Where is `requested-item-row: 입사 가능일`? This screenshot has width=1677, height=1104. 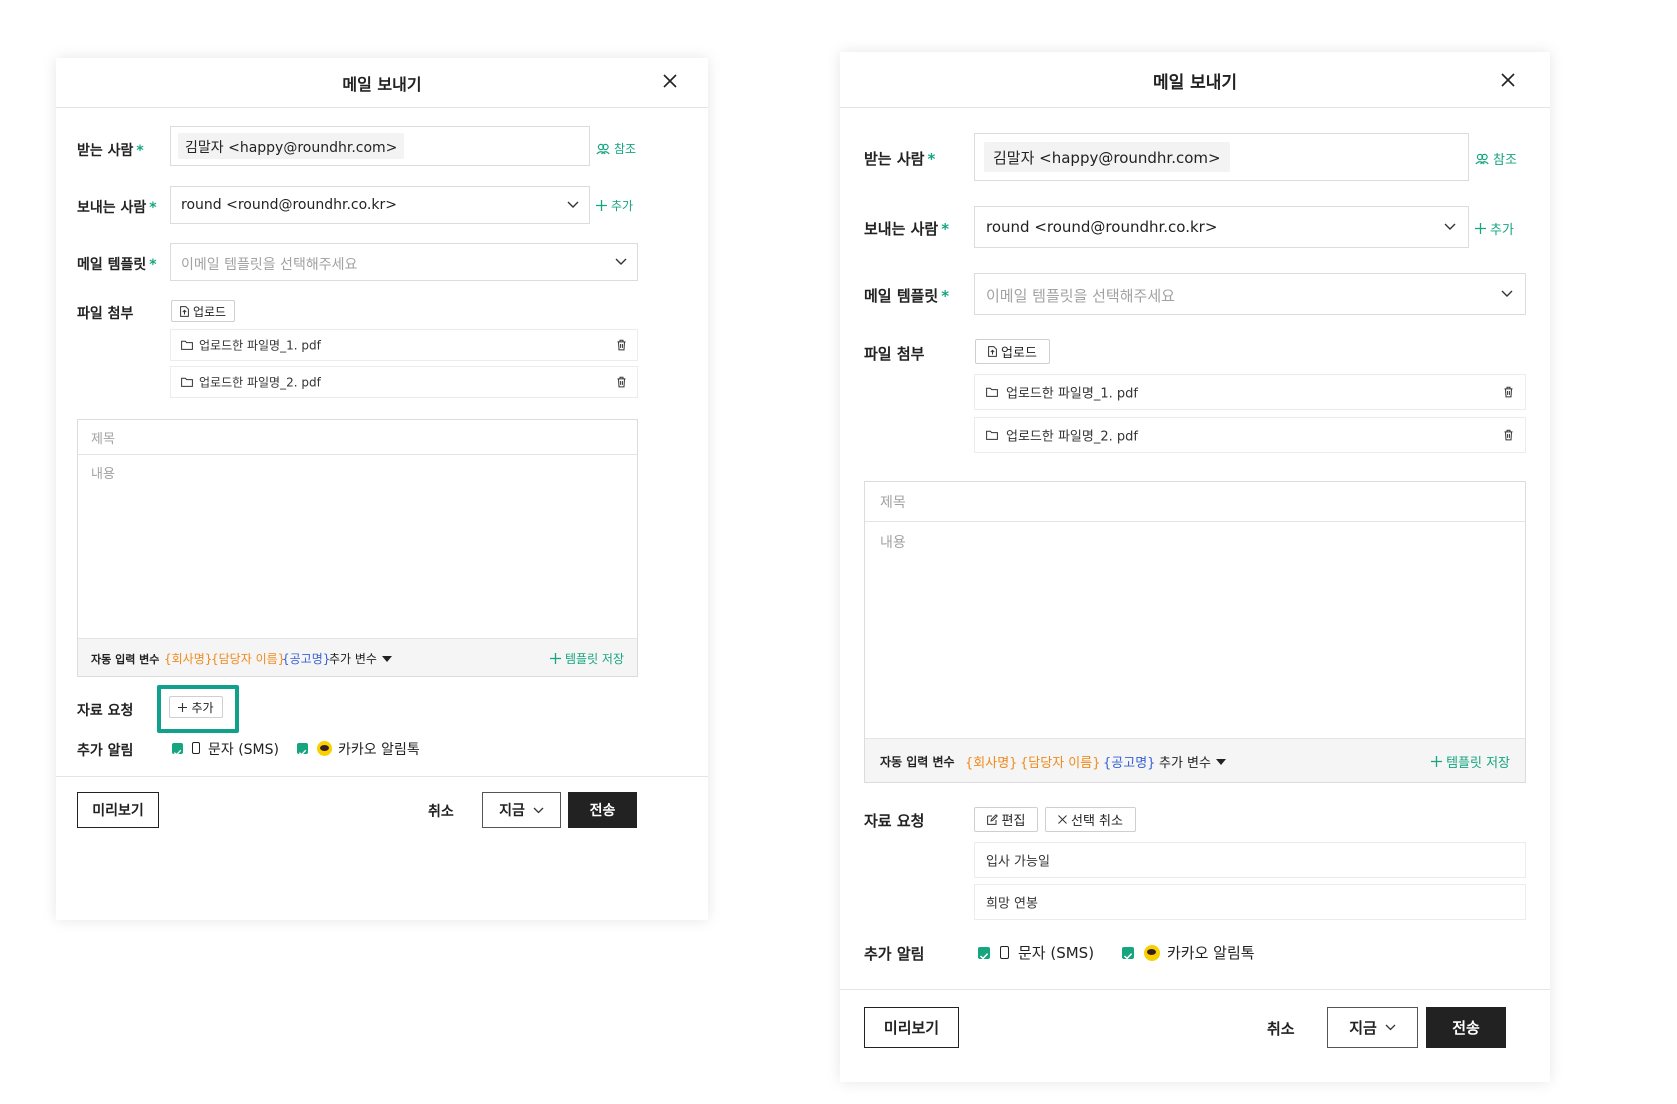 requested-item-row: 입사 가능일 is located at coordinates (1250, 860).